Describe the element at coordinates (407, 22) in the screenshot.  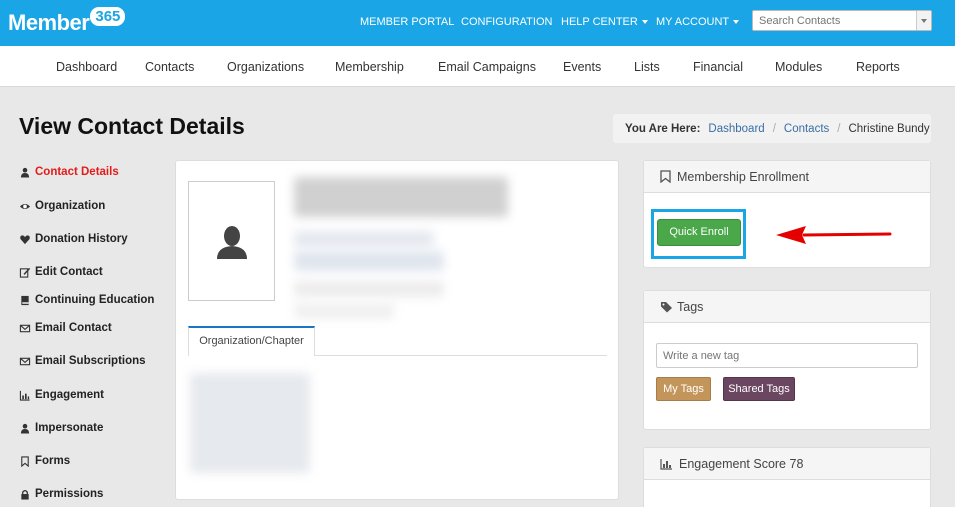
I see `nav-member-portal: MEMBER PORTAL` at that location.